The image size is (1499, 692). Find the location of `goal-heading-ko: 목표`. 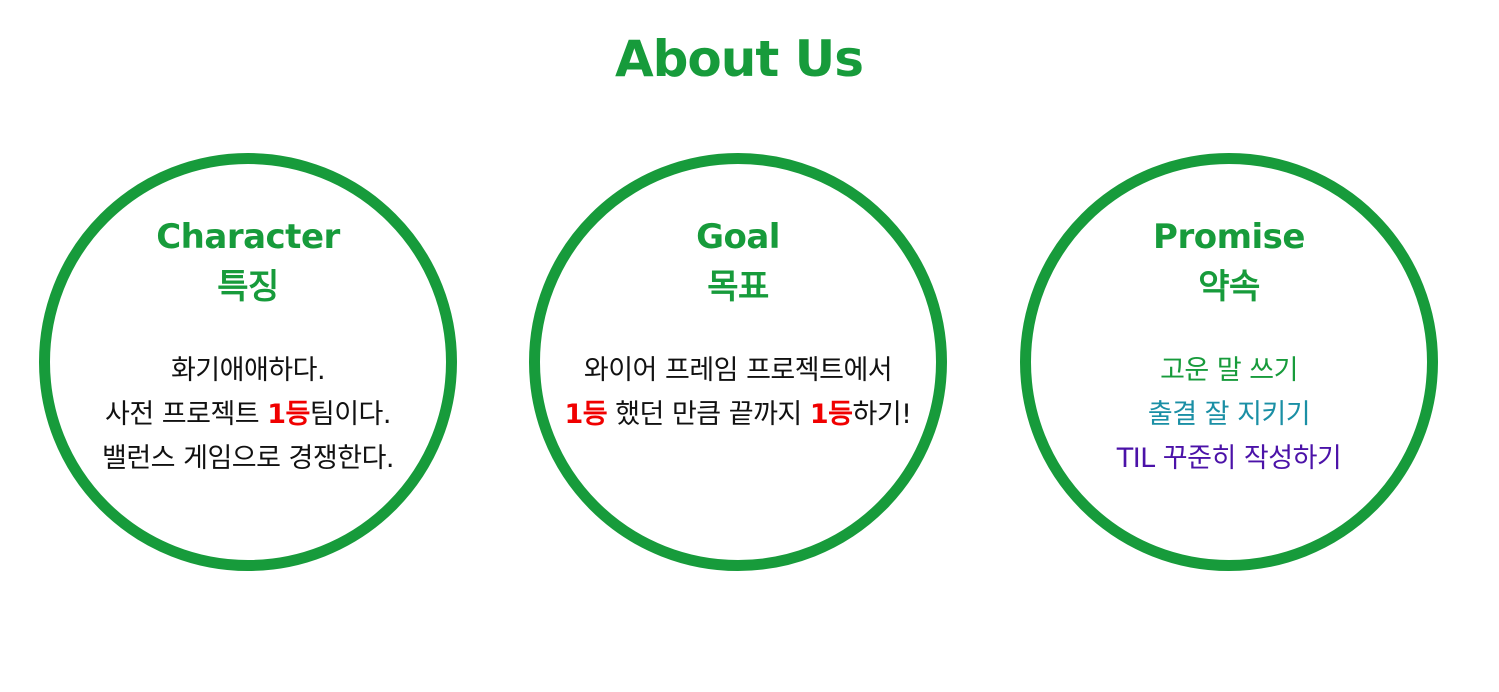

goal-heading-ko: 목표 is located at coordinates (738, 287).